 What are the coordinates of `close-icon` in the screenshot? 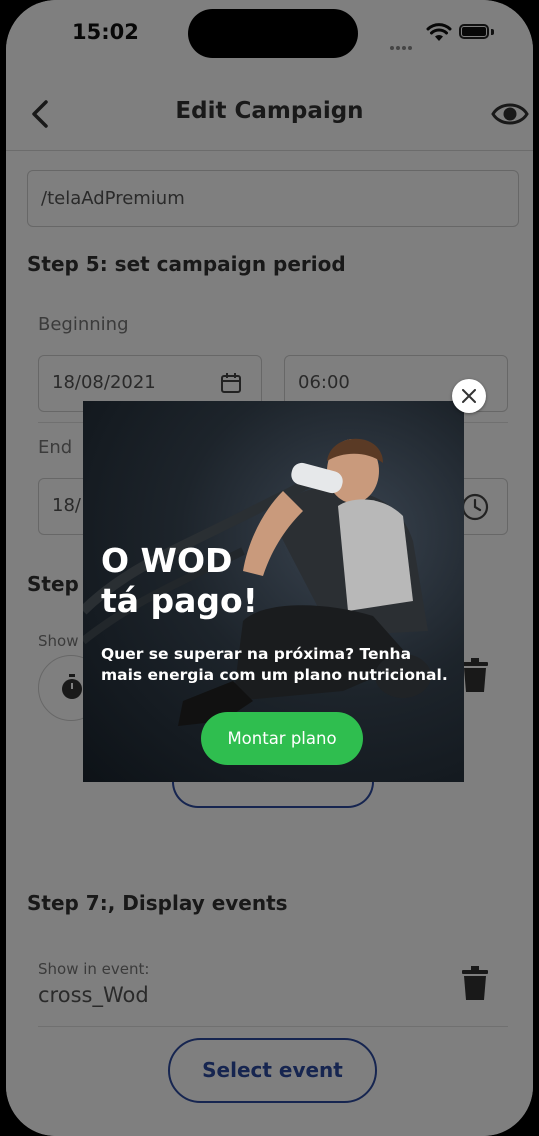 It's located at (469, 396).